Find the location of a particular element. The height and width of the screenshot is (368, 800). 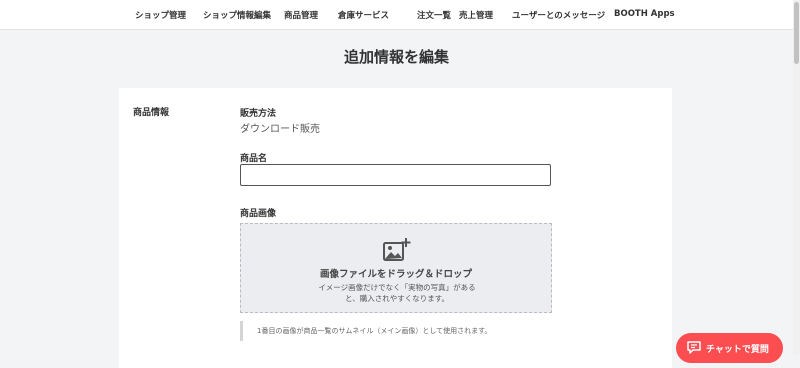

thumbnail-note: 1番目の画像が商品一覧のサムネイル（メイン画像）として使用されます。 is located at coordinates (396, 331).